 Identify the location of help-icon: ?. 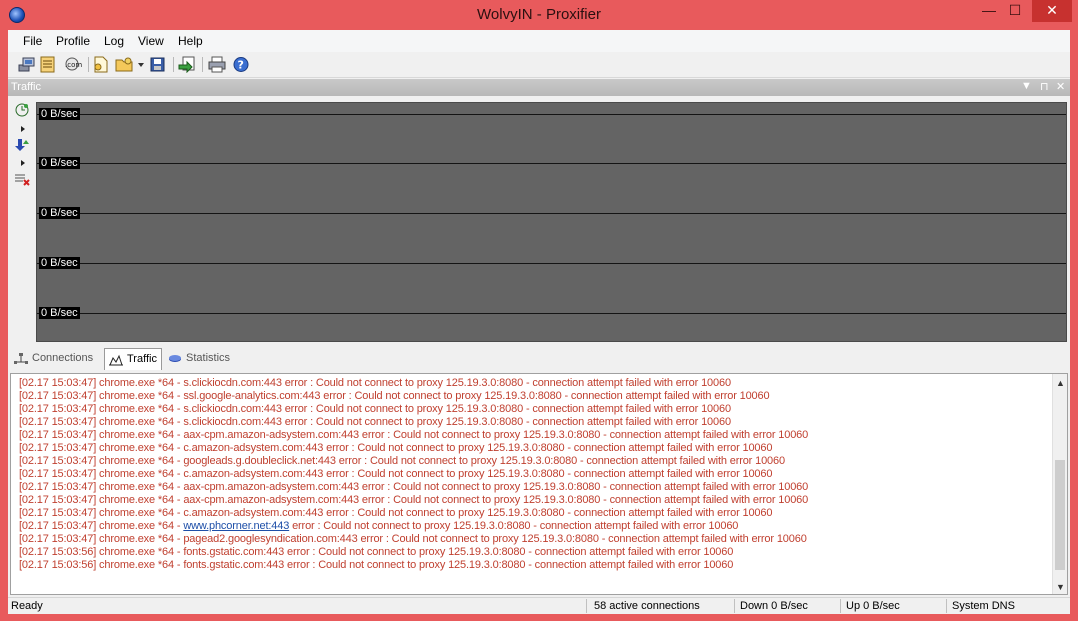
(241, 64).